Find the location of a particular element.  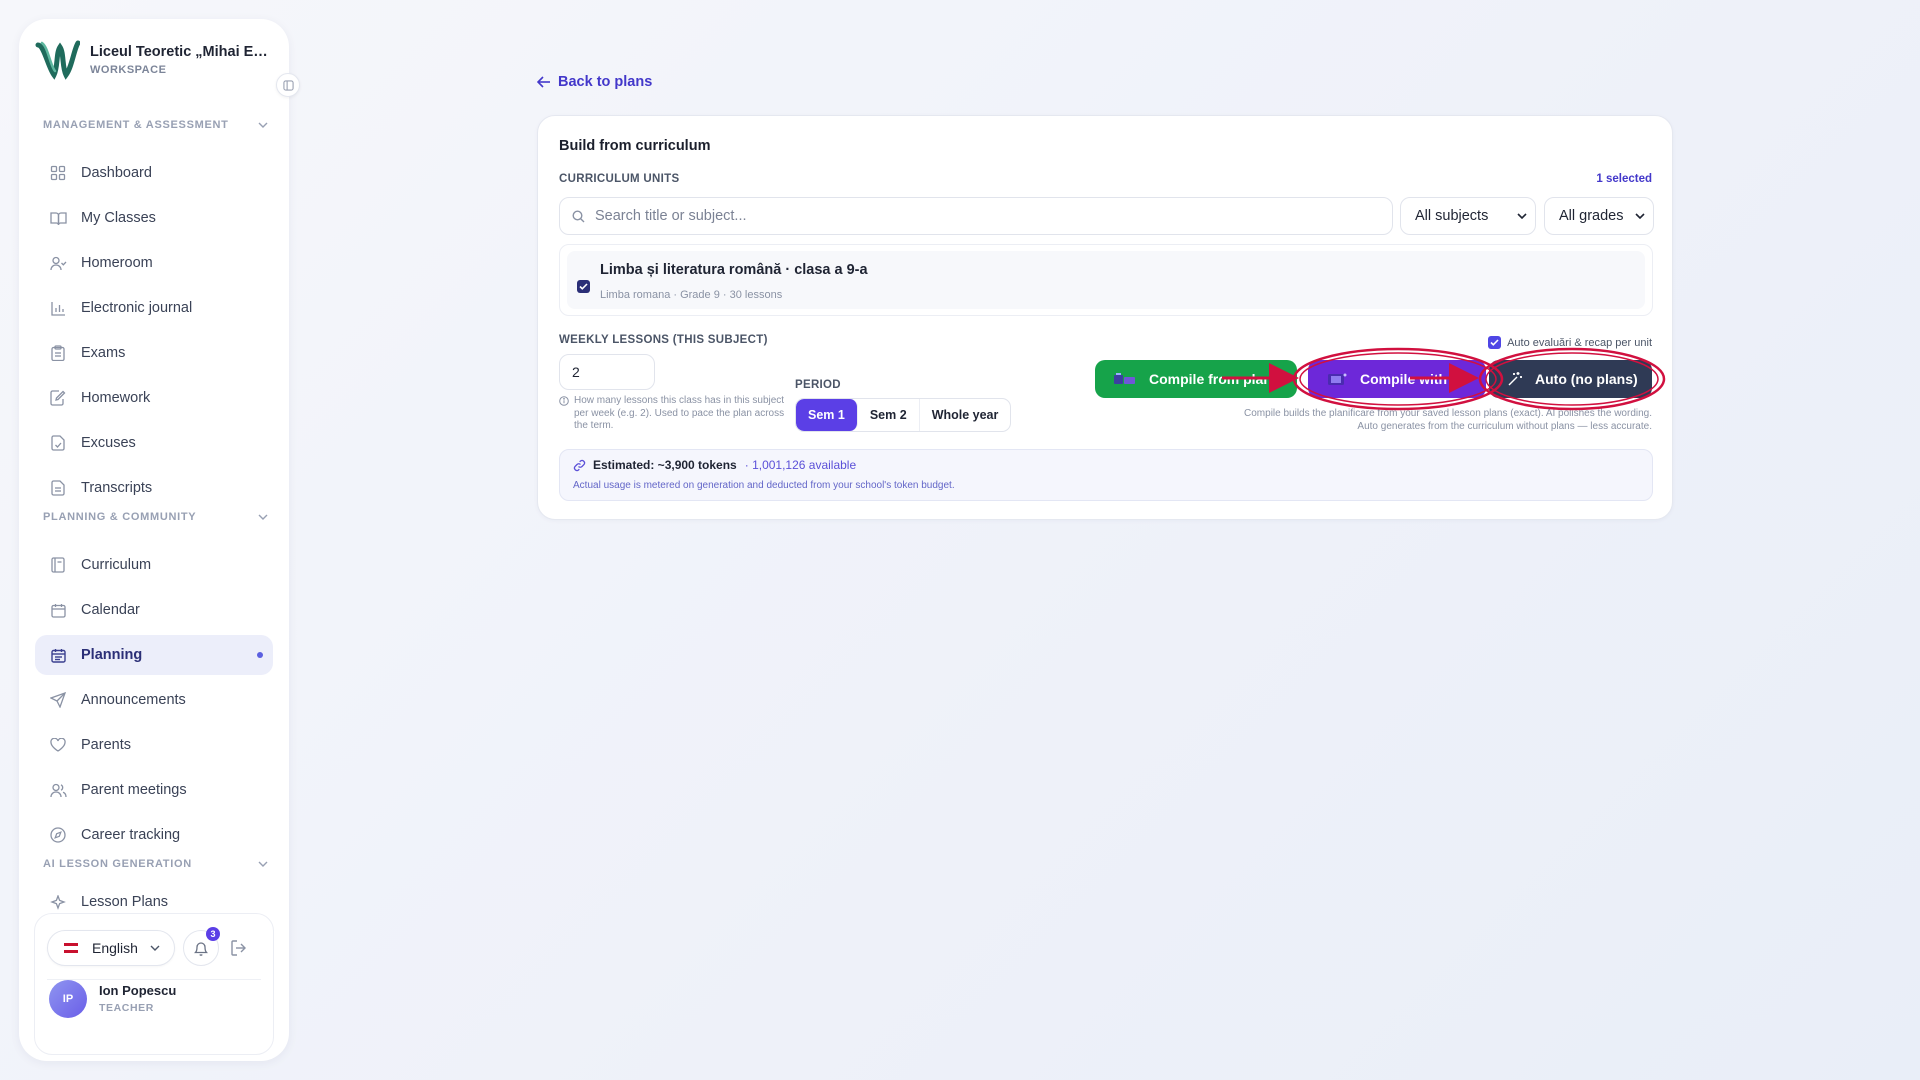

auto-recap-option: Auto evaluări & recap per unit is located at coordinates (1570, 342).